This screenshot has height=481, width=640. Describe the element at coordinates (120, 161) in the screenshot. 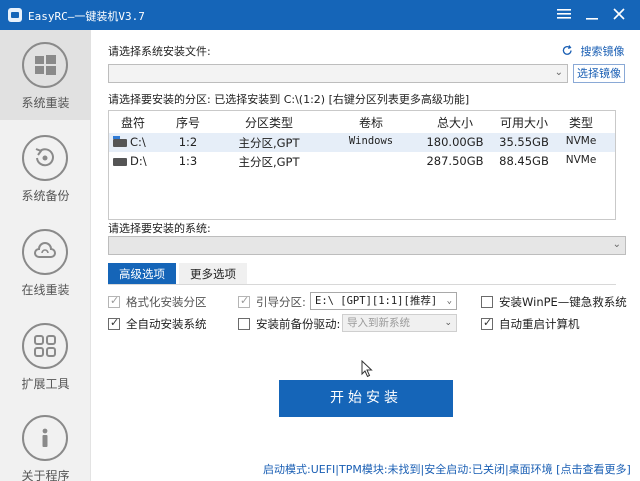

I see `drive-icon` at that location.